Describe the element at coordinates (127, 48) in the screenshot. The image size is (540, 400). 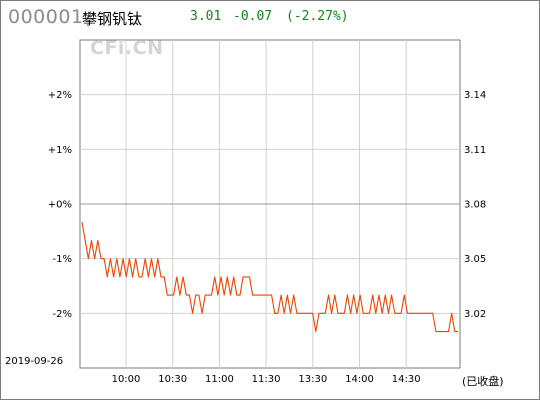
I see `watermark-logo: CFi.CN` at that location.